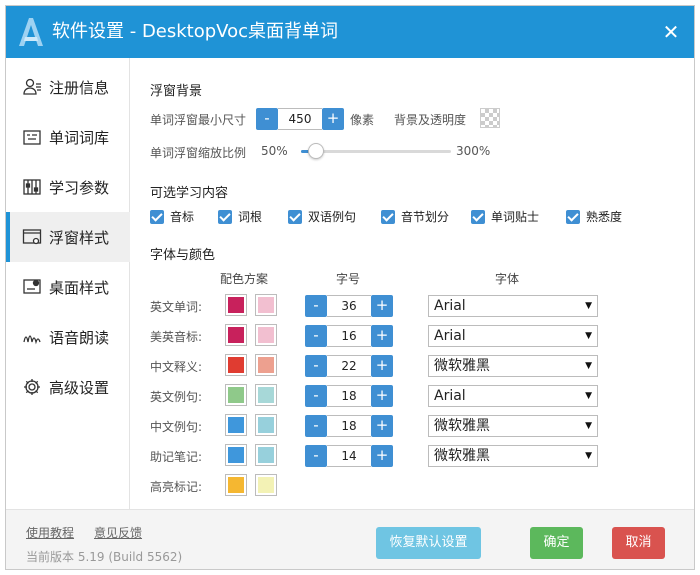  I want to click on font-row-label: 中文释义:, so click(176, 367).